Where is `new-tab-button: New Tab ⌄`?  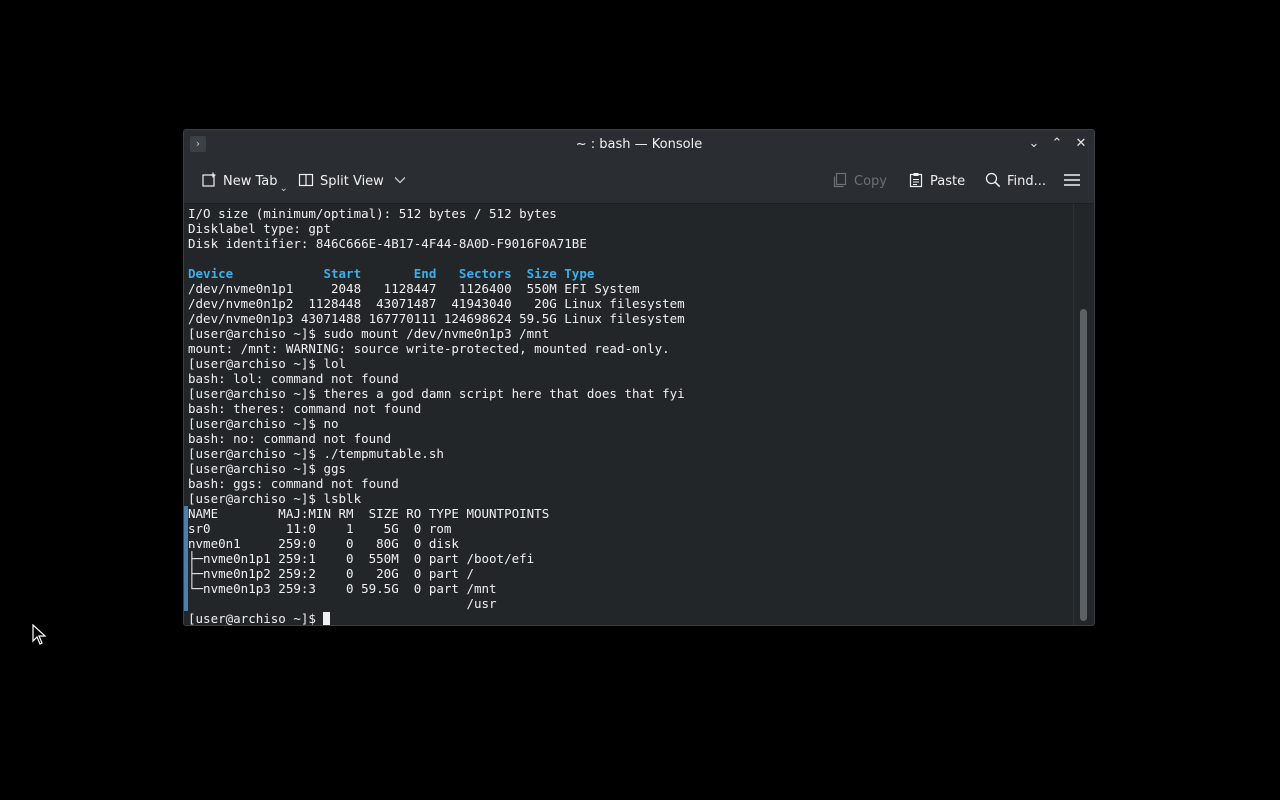 new-tab-button: New Tab ⌄ is located at coordinates (244, 181).